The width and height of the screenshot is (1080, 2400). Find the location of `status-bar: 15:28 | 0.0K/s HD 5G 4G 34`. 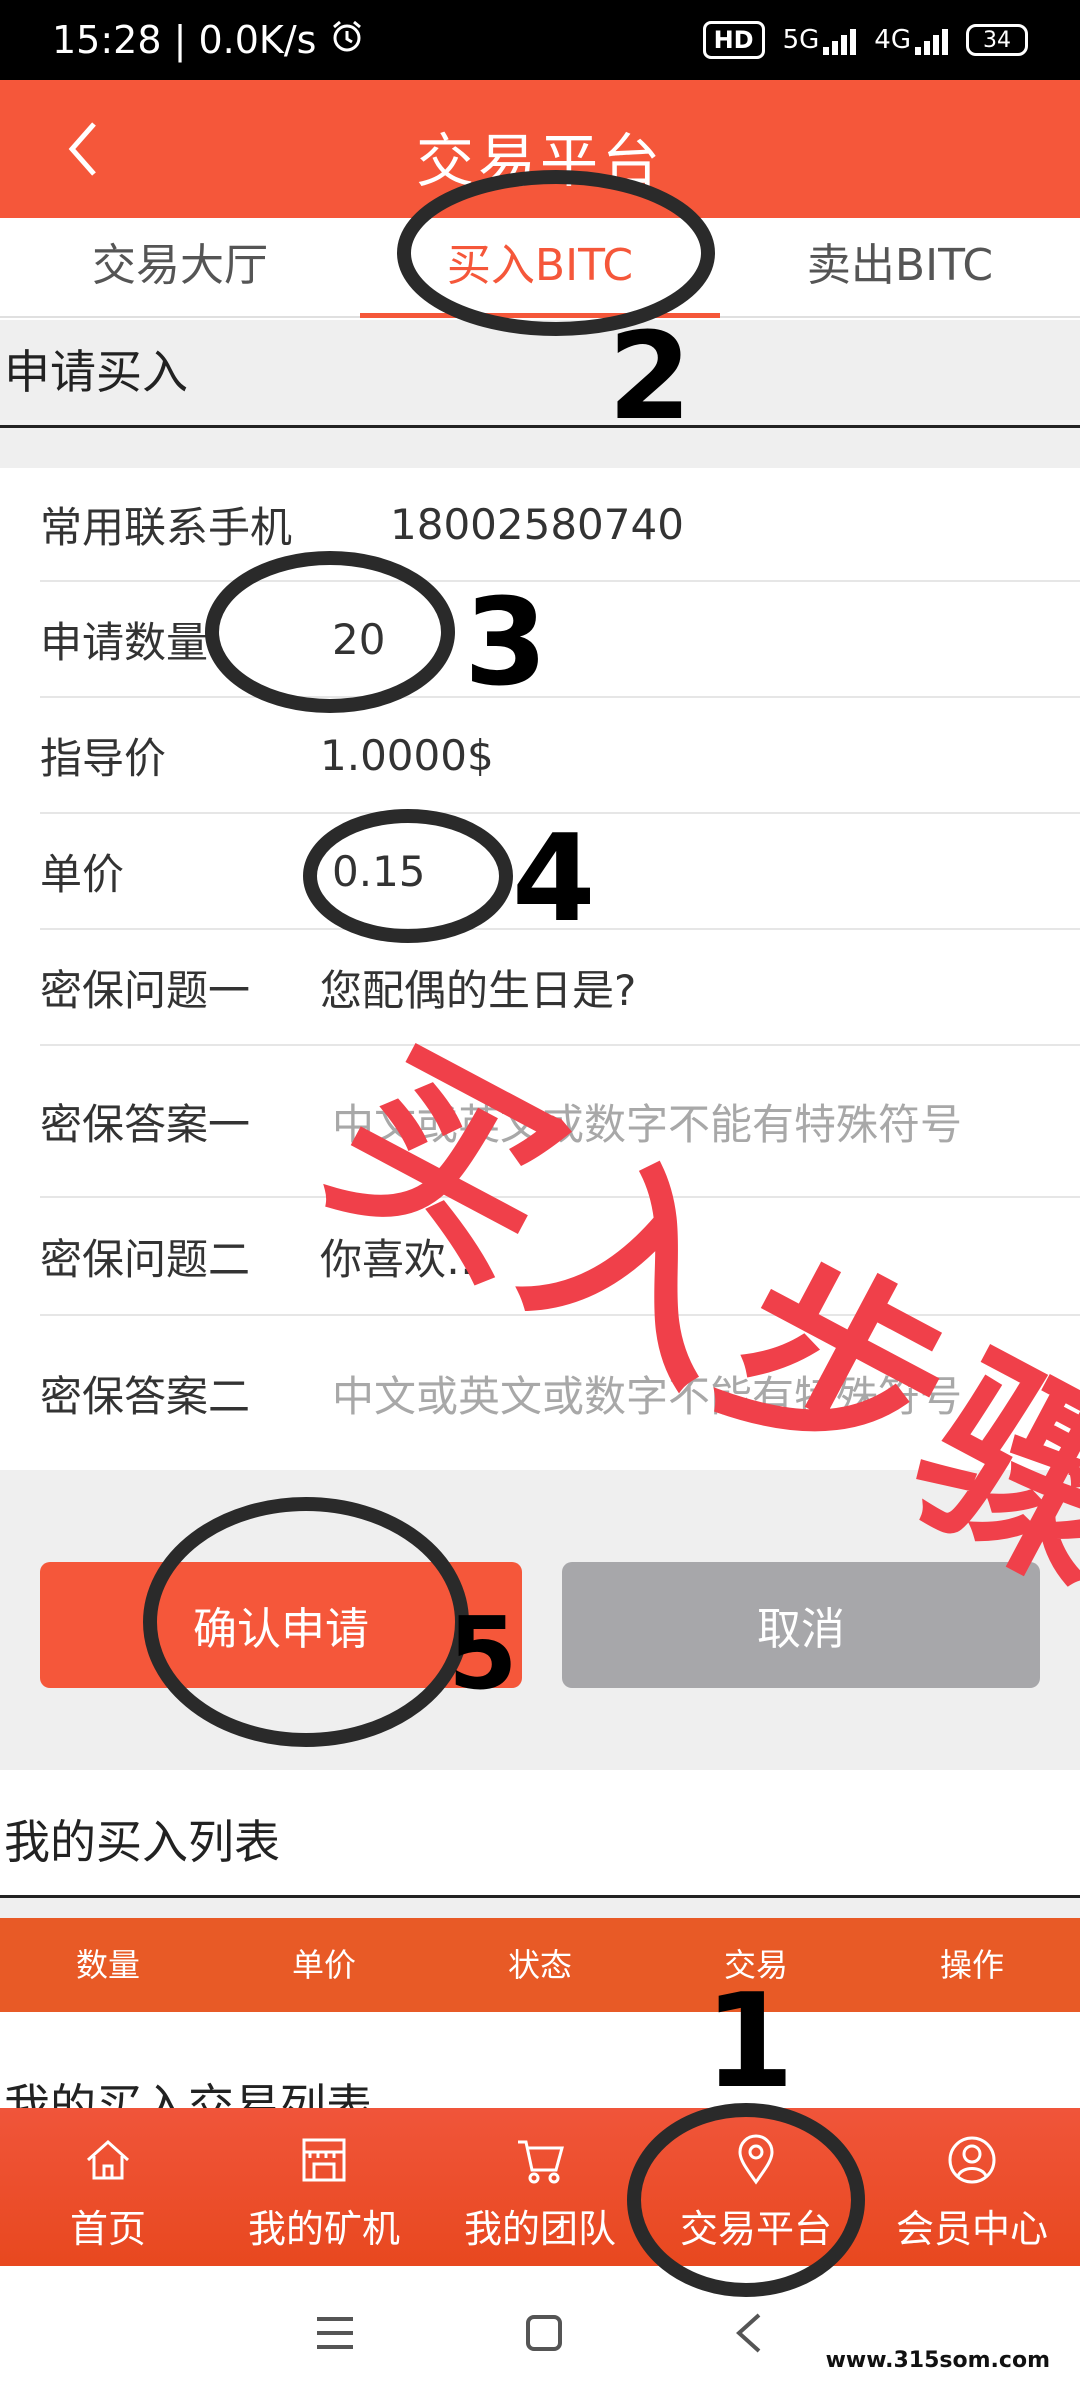

status-bar: 15:28 | 0.0K/s HD 5G 4G 34 is located at coordinates (540, 40).